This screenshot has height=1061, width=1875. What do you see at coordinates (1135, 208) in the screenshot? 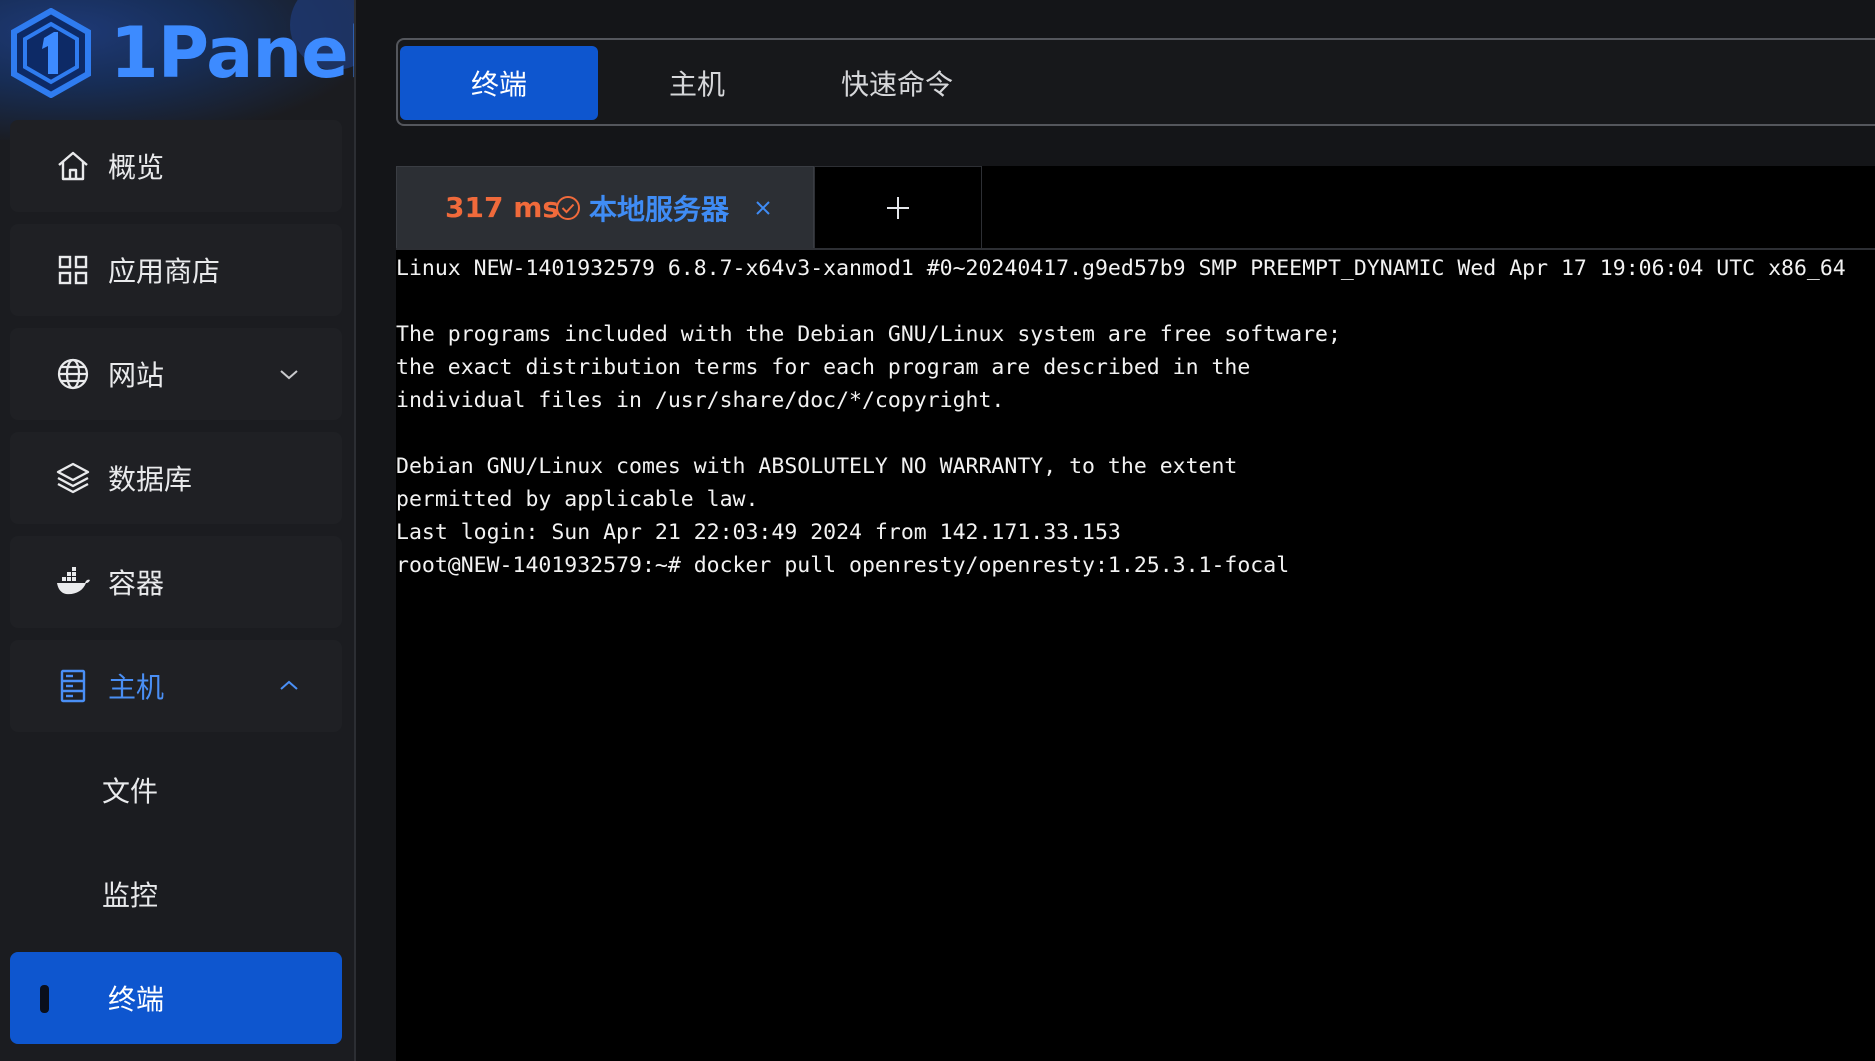
I see `terminal-tab-strip: 317 ms 本地服务器` at bounding box center [1135, 208].